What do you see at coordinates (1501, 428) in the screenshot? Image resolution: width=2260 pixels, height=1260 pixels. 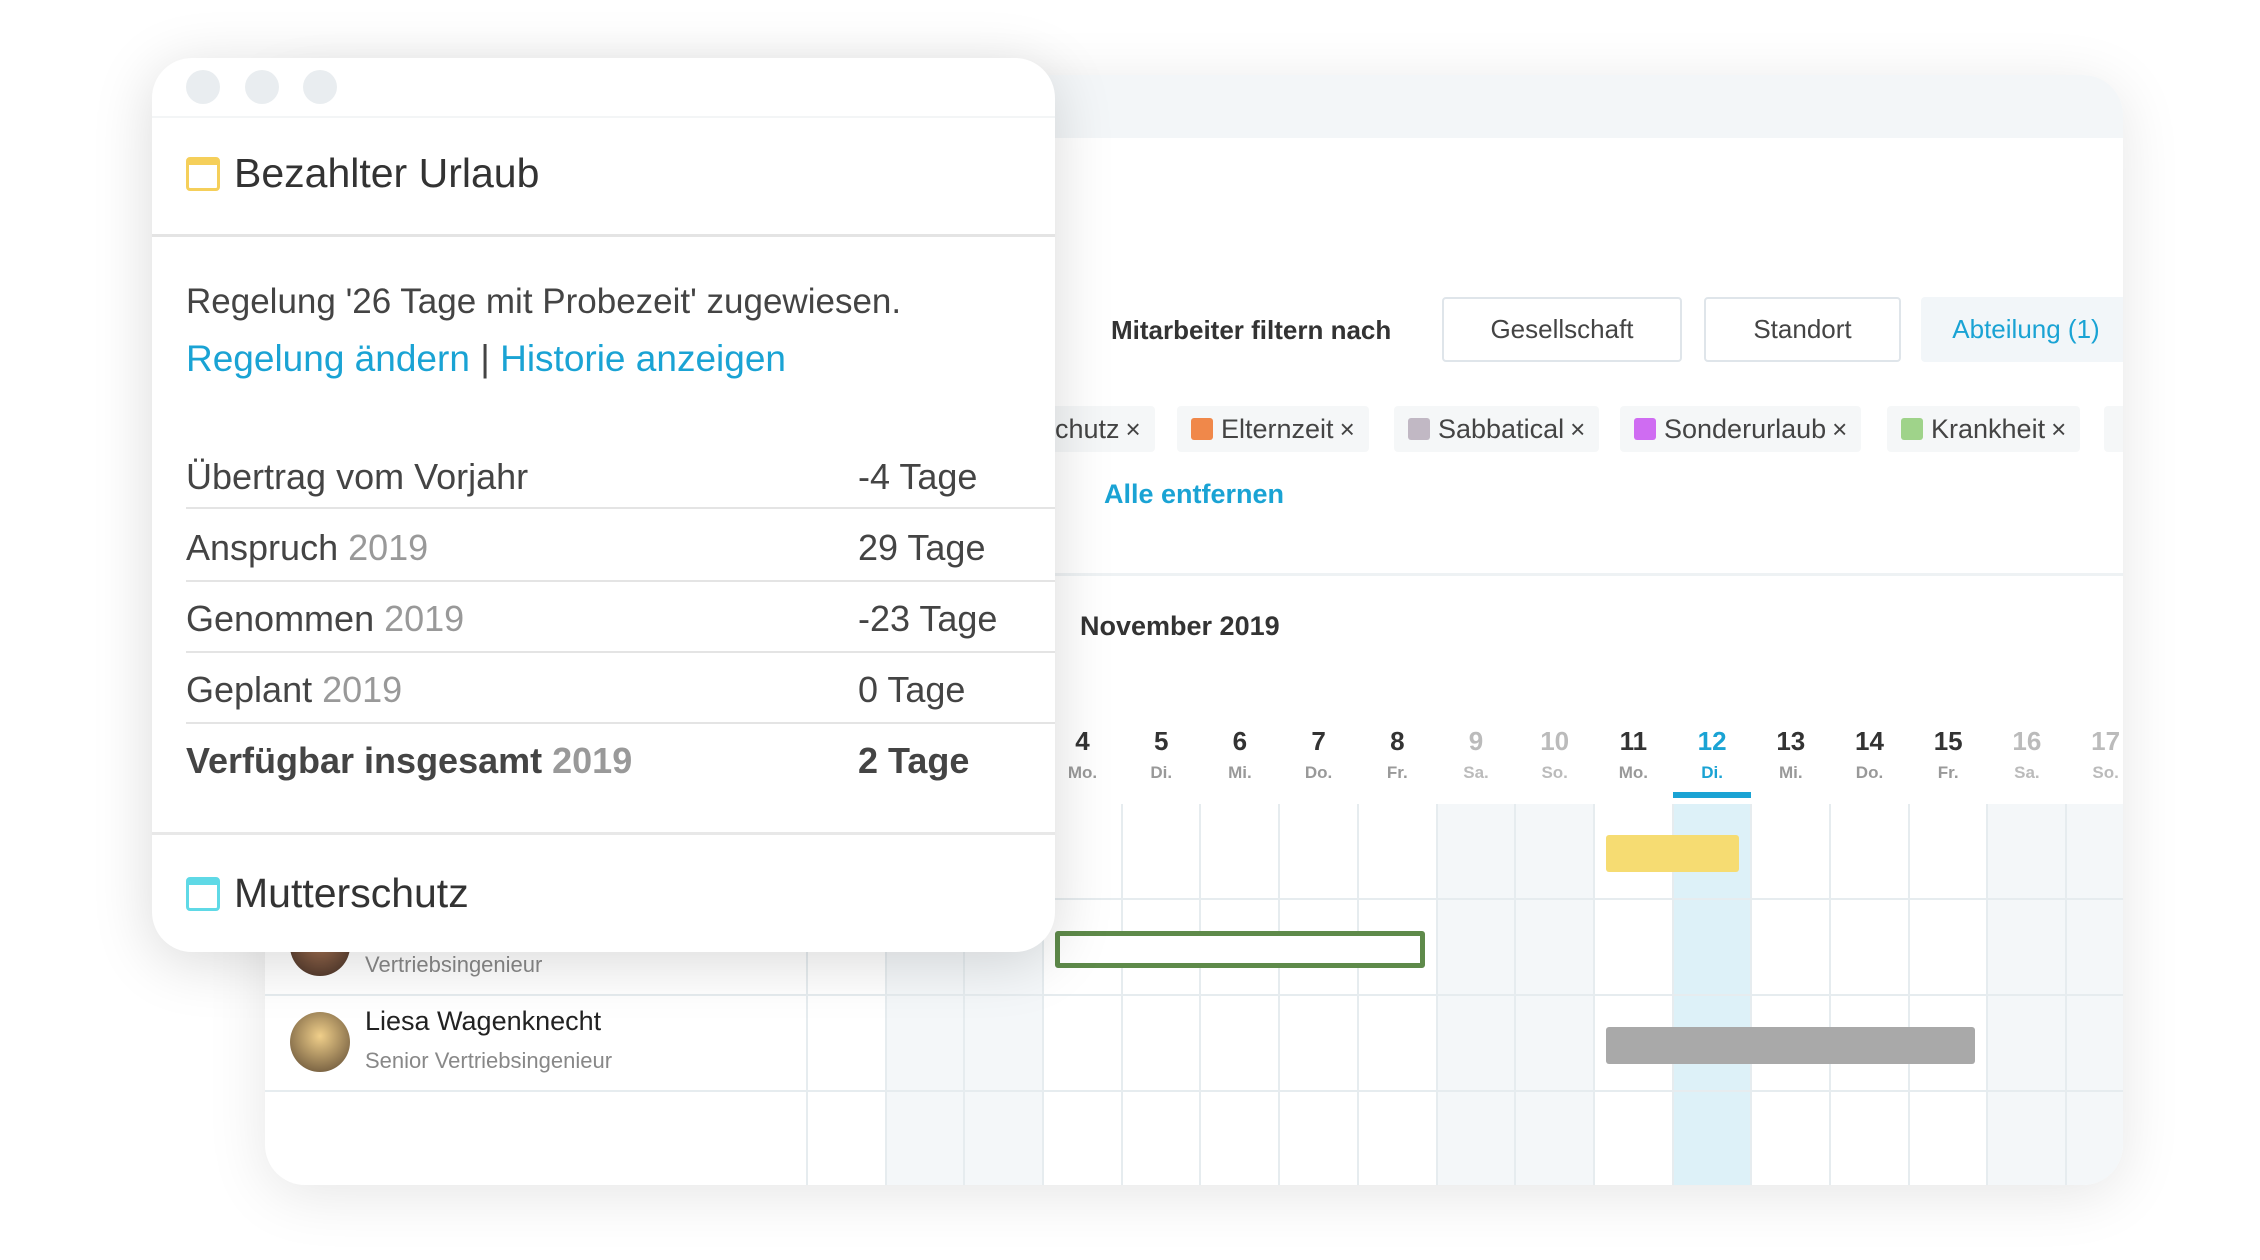 I see `chip-label: Sabbatical` at bounding box center [1501, 428].